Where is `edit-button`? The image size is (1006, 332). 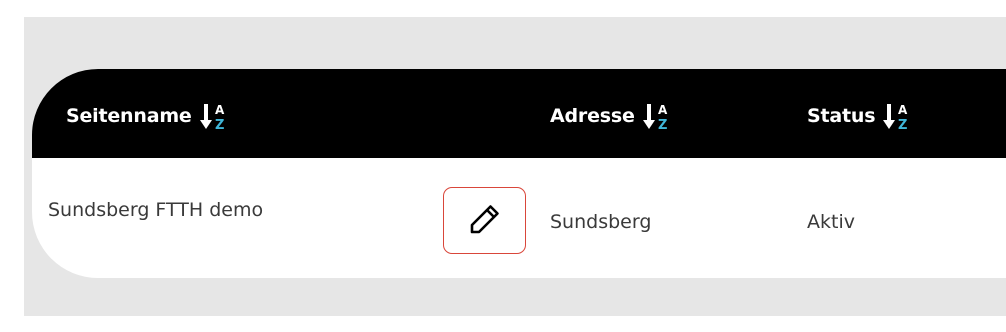
edit-button is located at coordinates (484, 220).